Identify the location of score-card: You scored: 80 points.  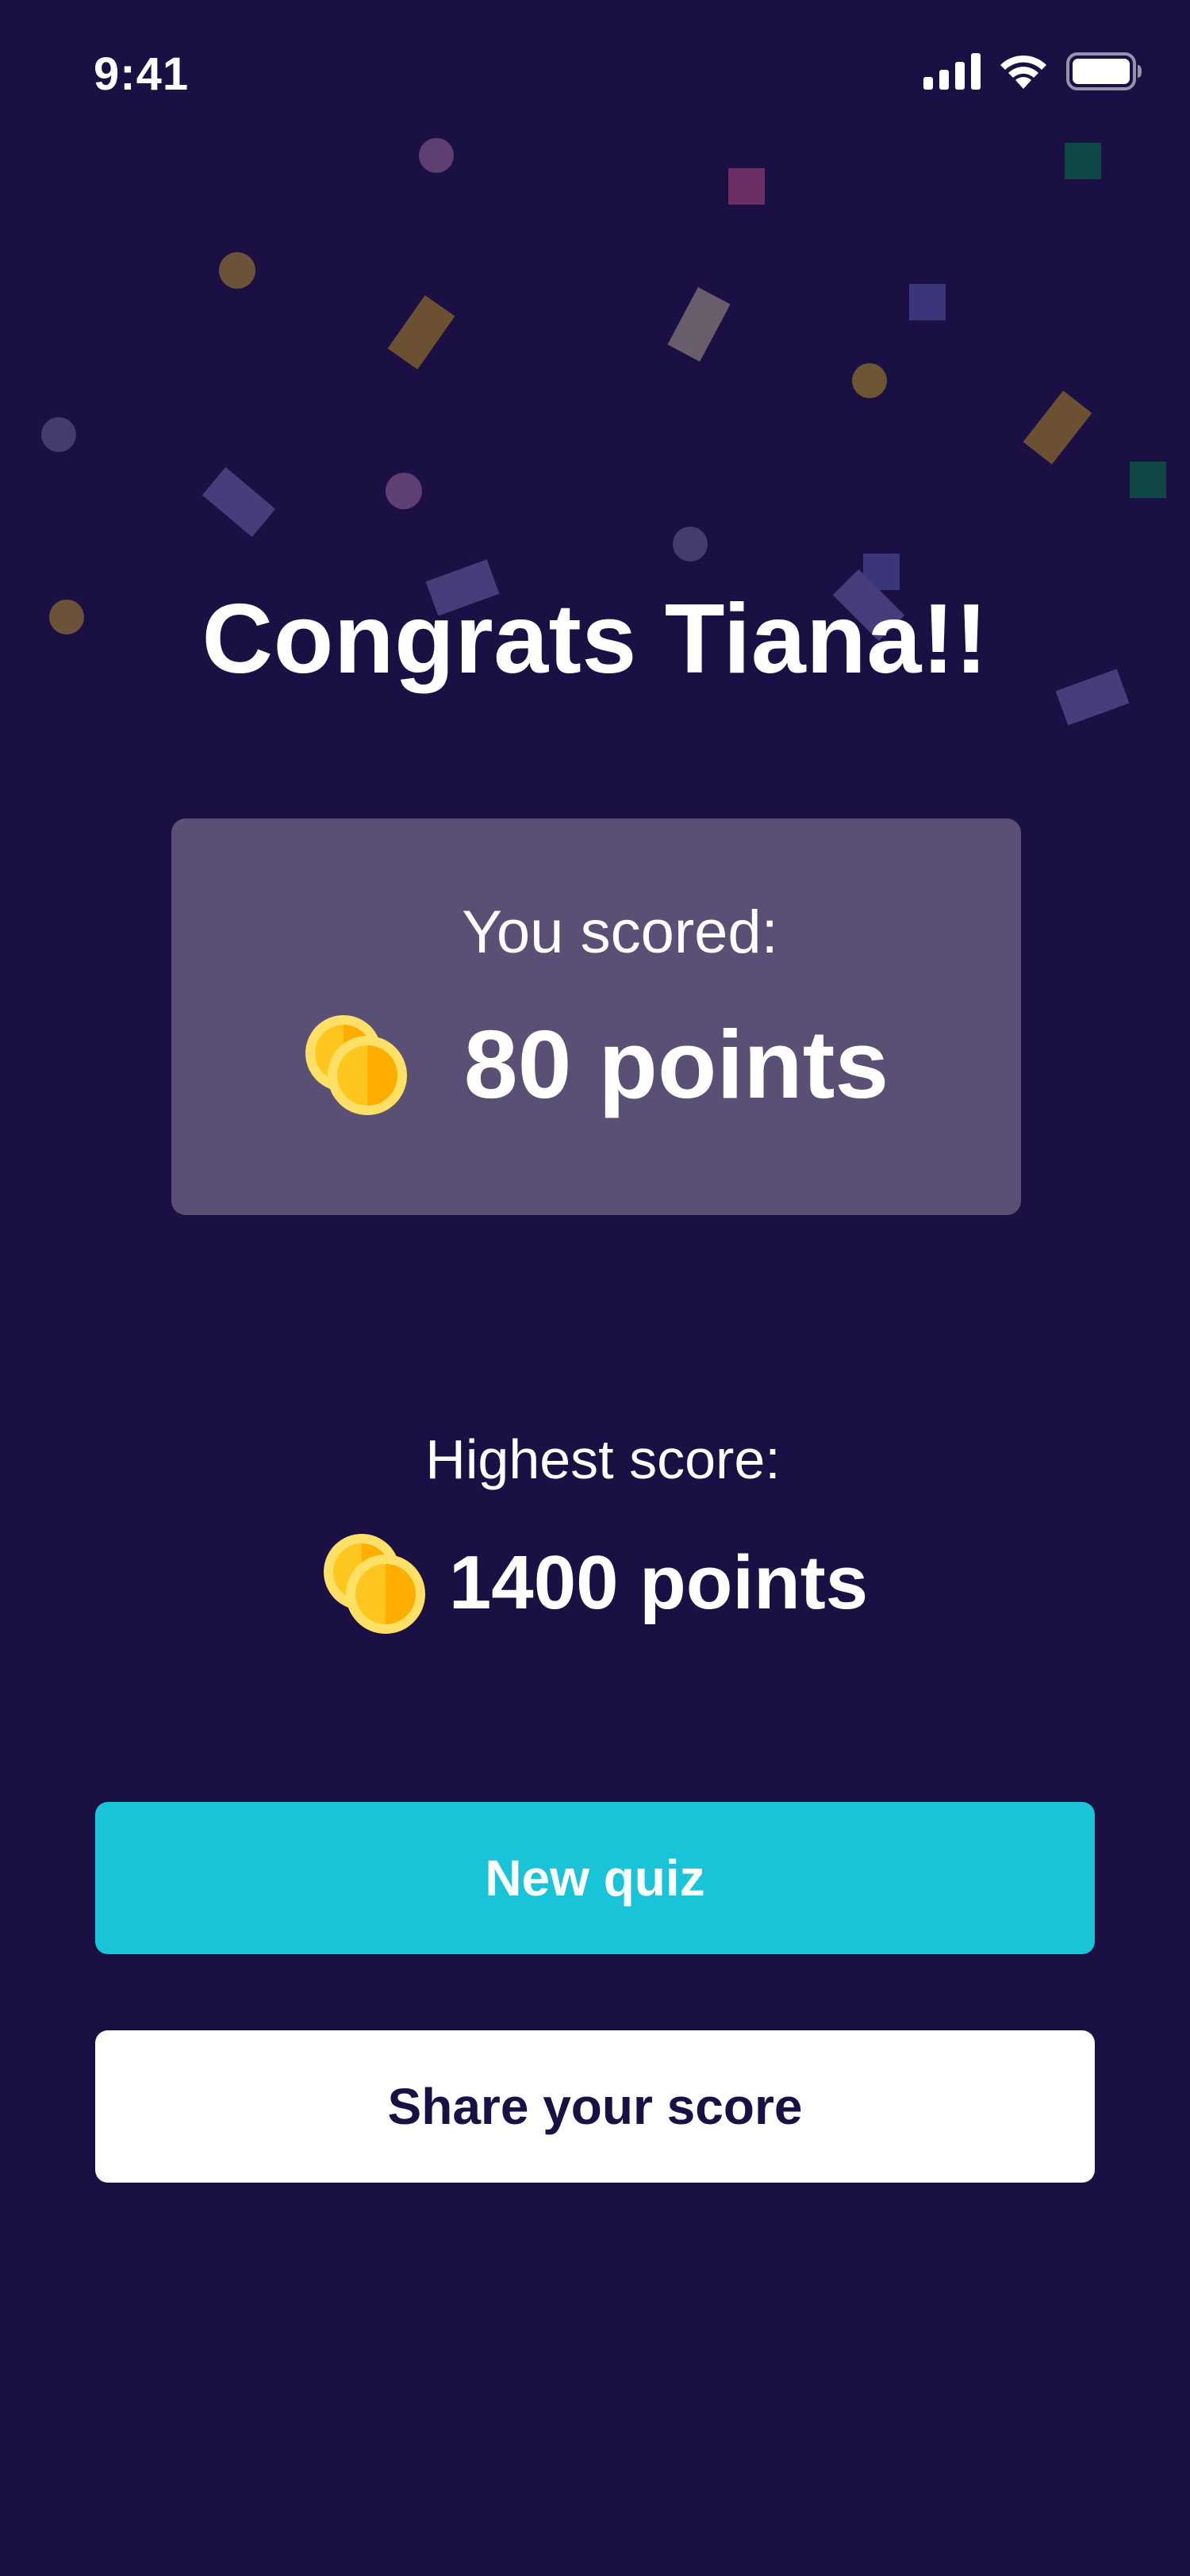
(596, 1016).